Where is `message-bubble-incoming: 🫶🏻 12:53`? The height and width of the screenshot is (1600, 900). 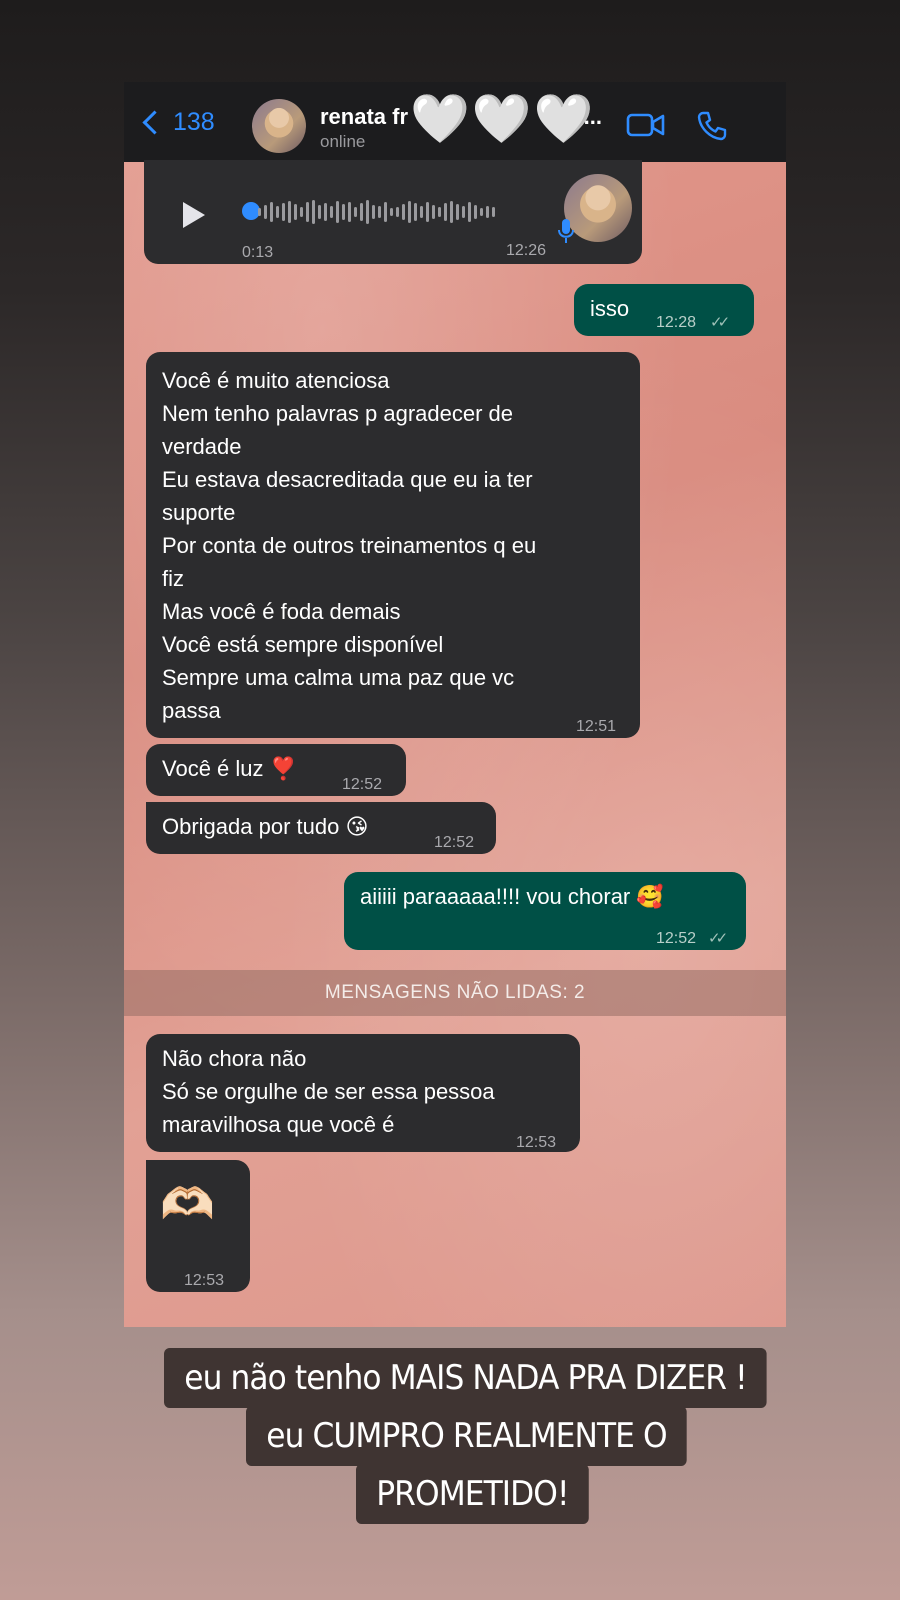 message-bubble-incoming: 🫶🏻 12:53 is located at coordinates (198, 1226).